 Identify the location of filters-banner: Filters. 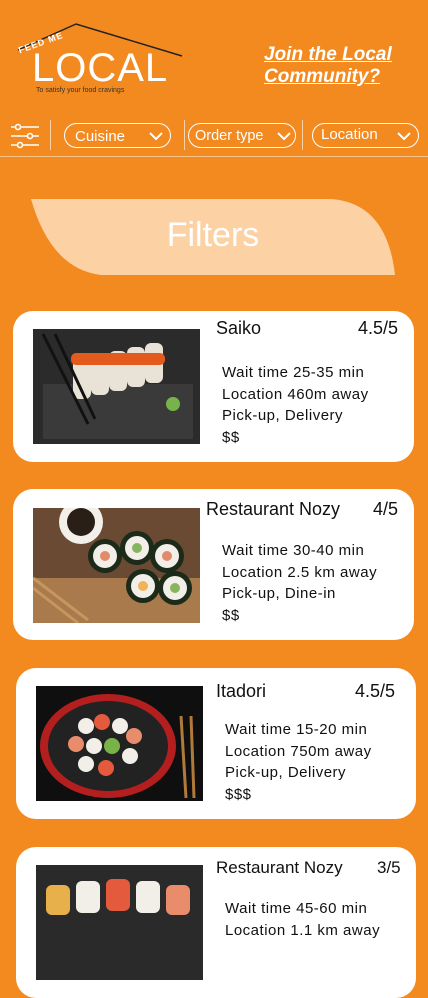
(213, 237).